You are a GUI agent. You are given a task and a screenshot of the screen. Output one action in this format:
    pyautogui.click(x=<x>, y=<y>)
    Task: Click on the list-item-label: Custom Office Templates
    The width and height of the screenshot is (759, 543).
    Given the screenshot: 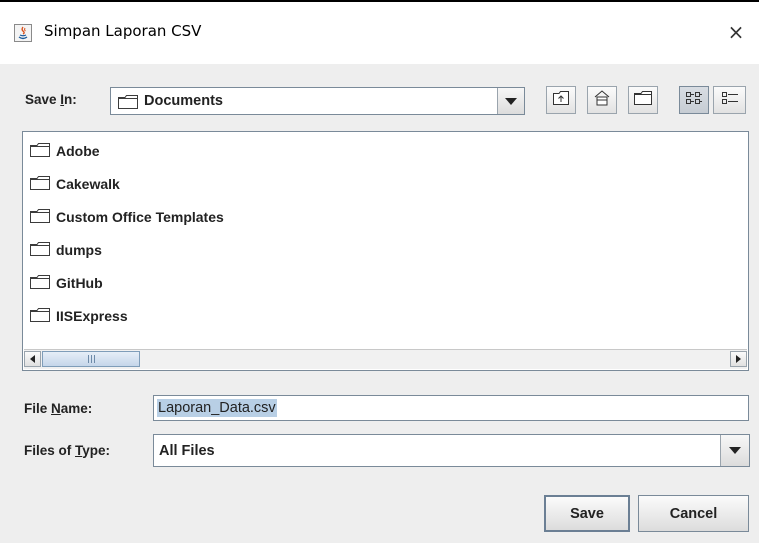 What is the action you would take?
    pyautogui.click(x=140, y=217)
    